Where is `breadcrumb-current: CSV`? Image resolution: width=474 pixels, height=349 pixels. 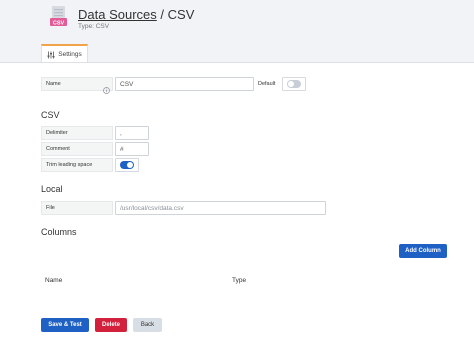 breadcrumb-current: CSV is located at coordinates (181, 14).